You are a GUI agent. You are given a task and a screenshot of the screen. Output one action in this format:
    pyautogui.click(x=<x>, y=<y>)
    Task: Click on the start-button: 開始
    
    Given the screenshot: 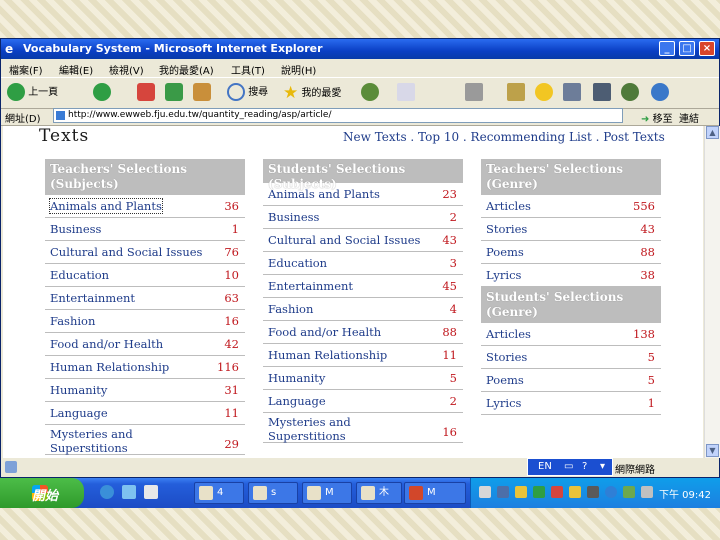 What is the action you would take?
    pyautogui.click(x=42, y=493)
    